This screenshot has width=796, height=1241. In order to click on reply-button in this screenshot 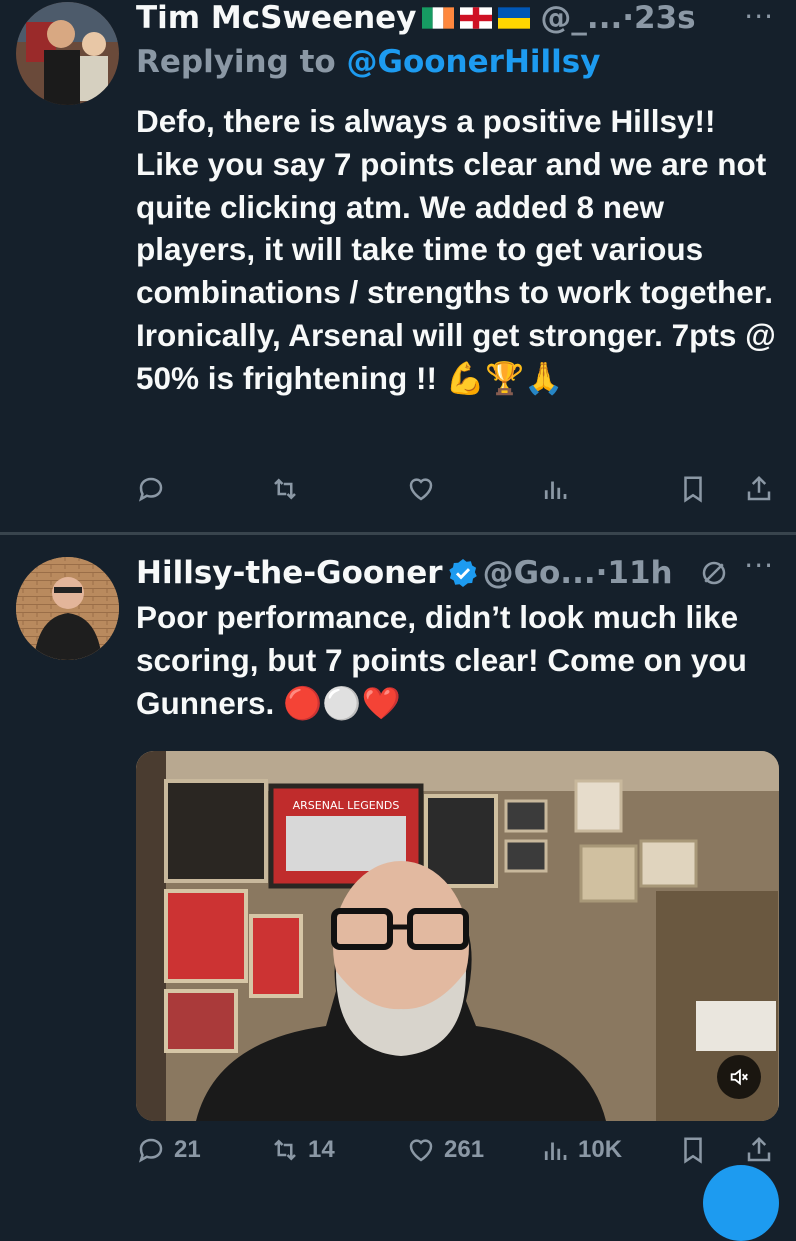, I will do `click(151, 489)`.